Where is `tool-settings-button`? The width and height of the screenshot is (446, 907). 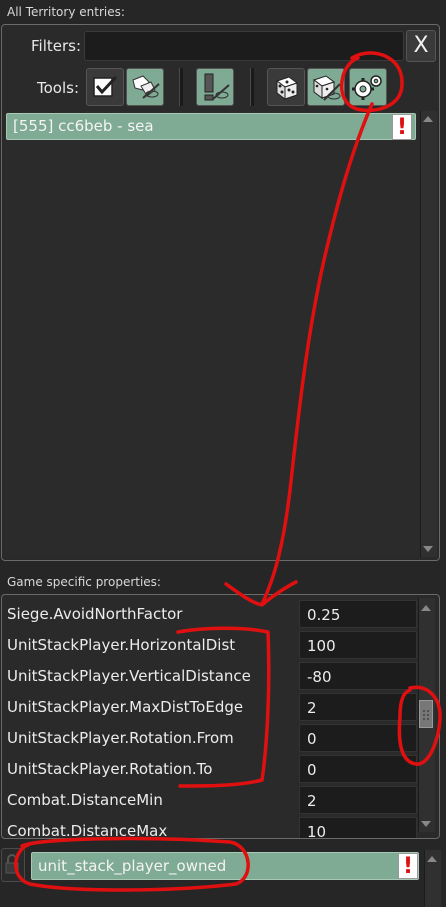 tool-settings-button is located at coordinates (368, 87).